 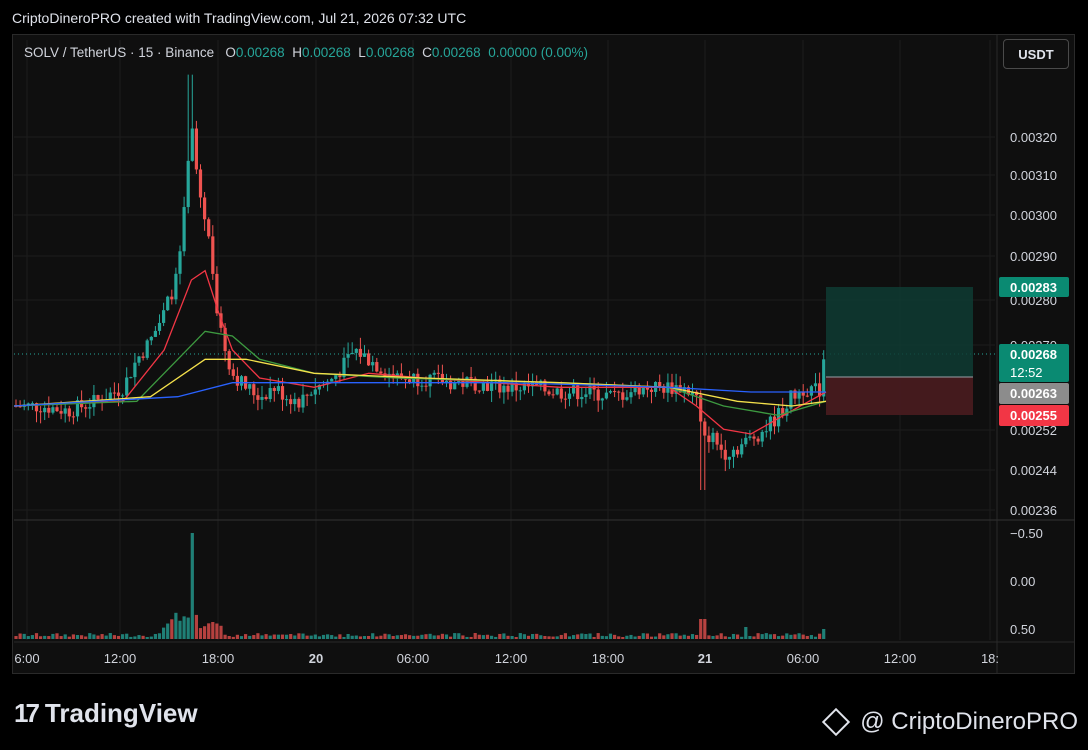 I want to click on stop-price-text: 0.00255, so click(x=1033, y=415).